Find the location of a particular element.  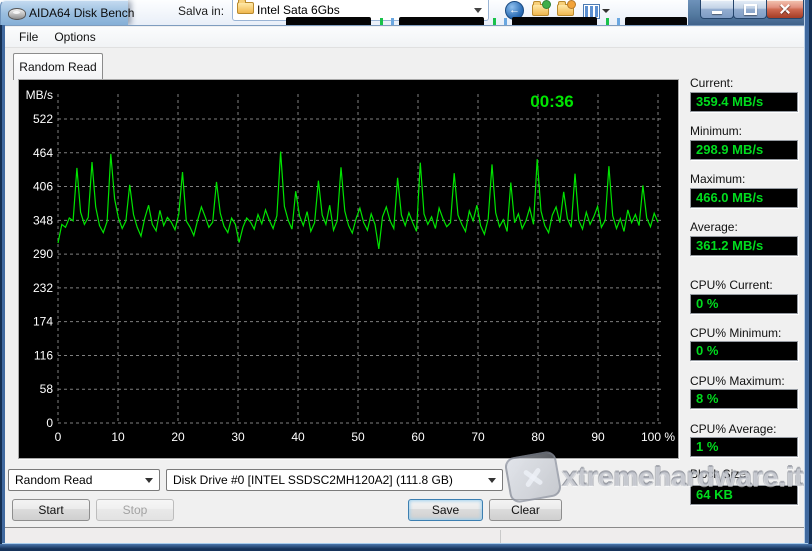

stat-value-box: 1 % is located at coordinates (744, 447).